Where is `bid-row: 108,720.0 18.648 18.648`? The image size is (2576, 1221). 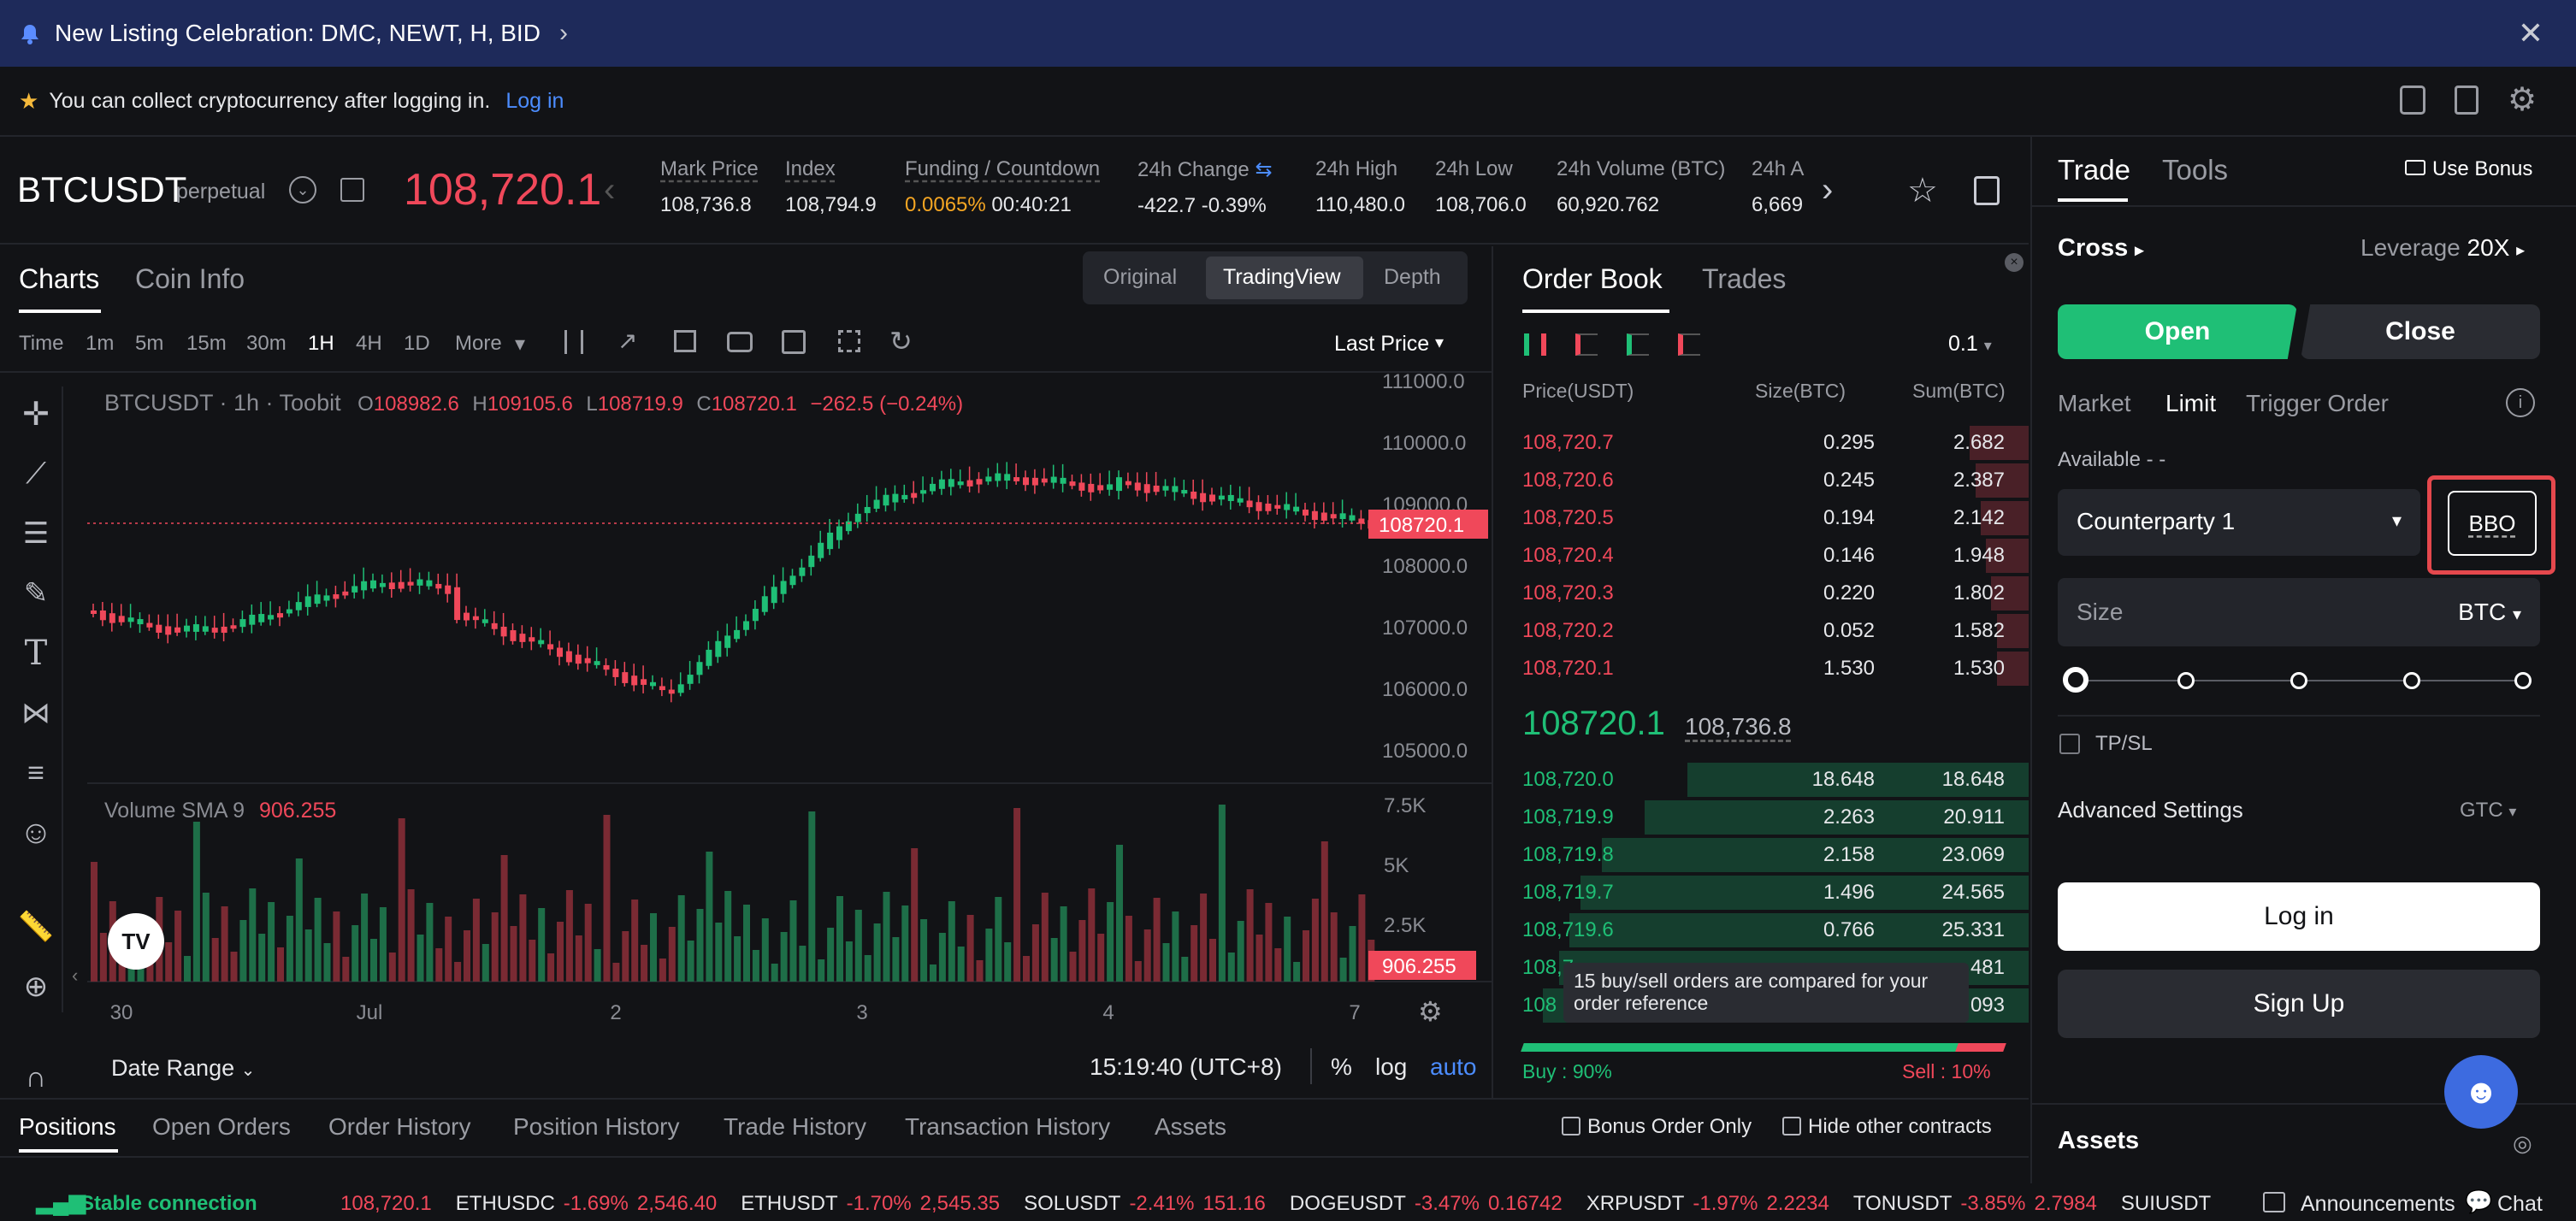
bid-row: 108,720.0 18.648 18.648 is located at coordinates (1762, 780).